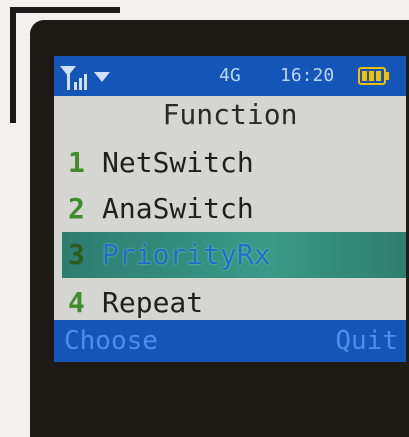 The height and width of the screenshot is (437, 409). Describe the element at coordinates (111, 341) in the screenshot. I see `choose-softkey: Choose` at that location.